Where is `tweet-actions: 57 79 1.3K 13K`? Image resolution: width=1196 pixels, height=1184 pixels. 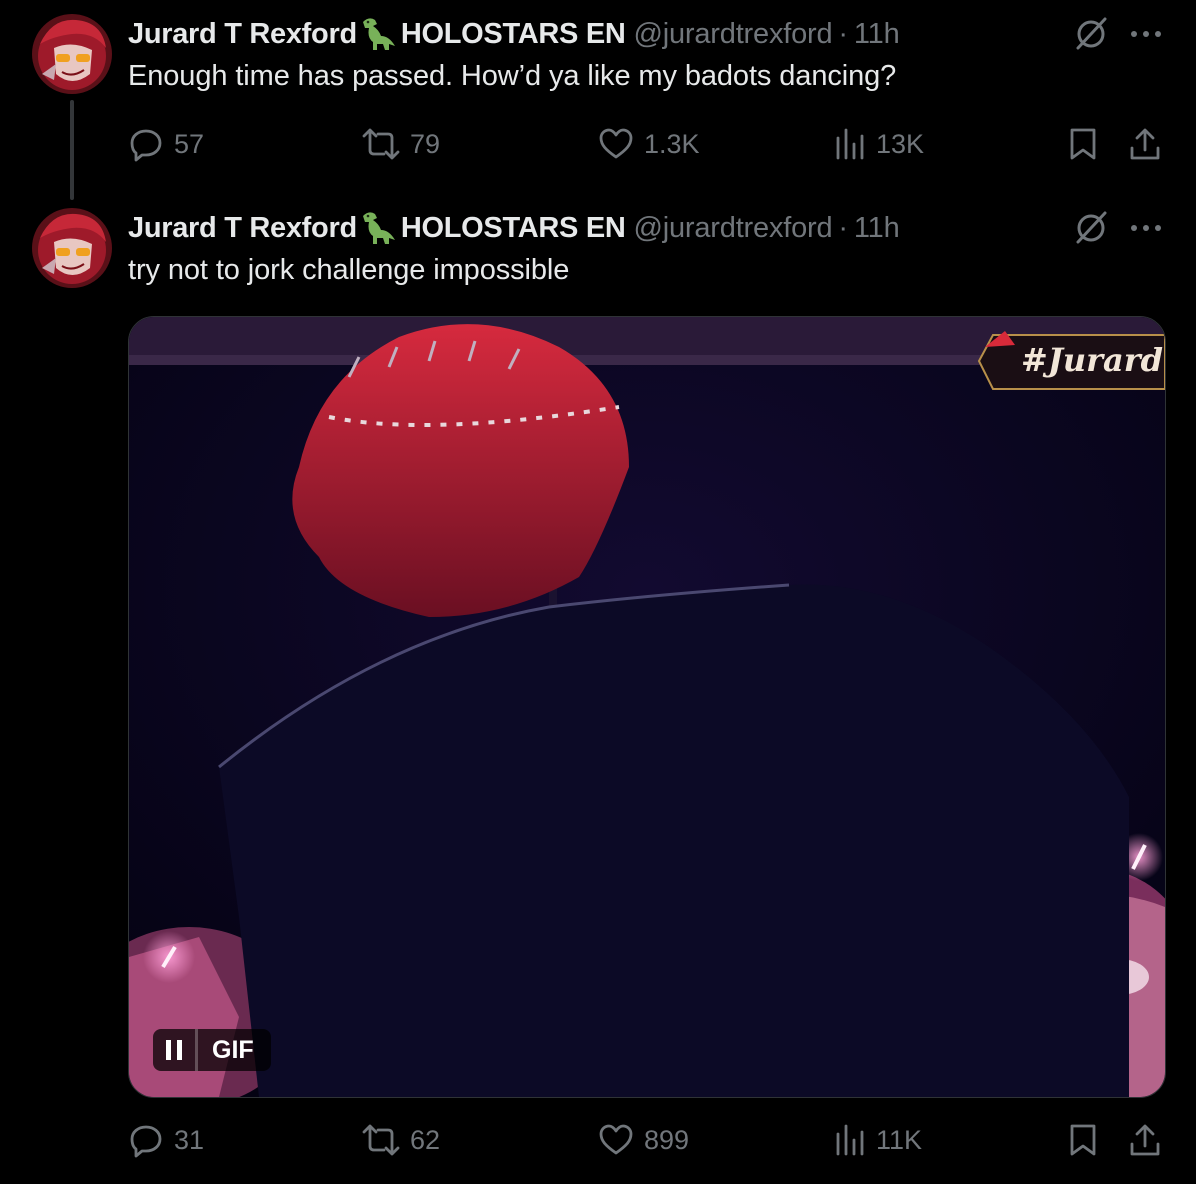
tweet-actions: 57 79 1.3K 13K is located at coordinates (648, 144).